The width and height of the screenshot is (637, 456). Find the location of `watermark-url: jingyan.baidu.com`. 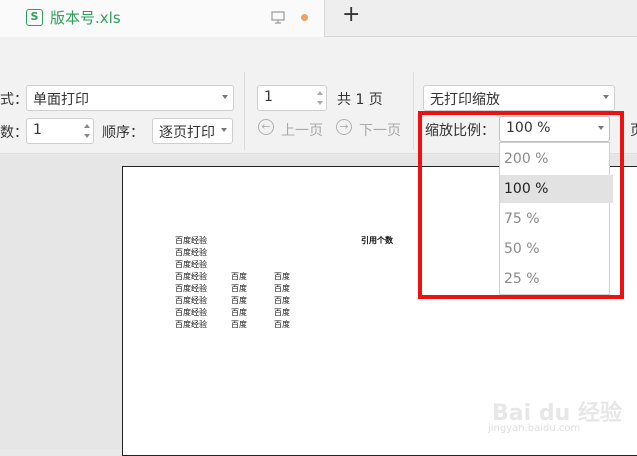

watermark-url: jingyan.baidu.com is located at coordinates (534, 428).